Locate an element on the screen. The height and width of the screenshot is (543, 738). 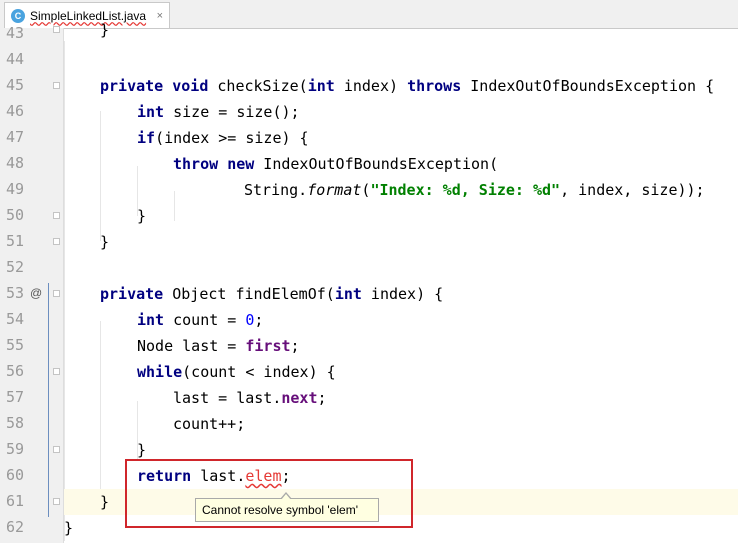
code-text: IndexOutOfBoundsException( is located at coordinates (376, 164).